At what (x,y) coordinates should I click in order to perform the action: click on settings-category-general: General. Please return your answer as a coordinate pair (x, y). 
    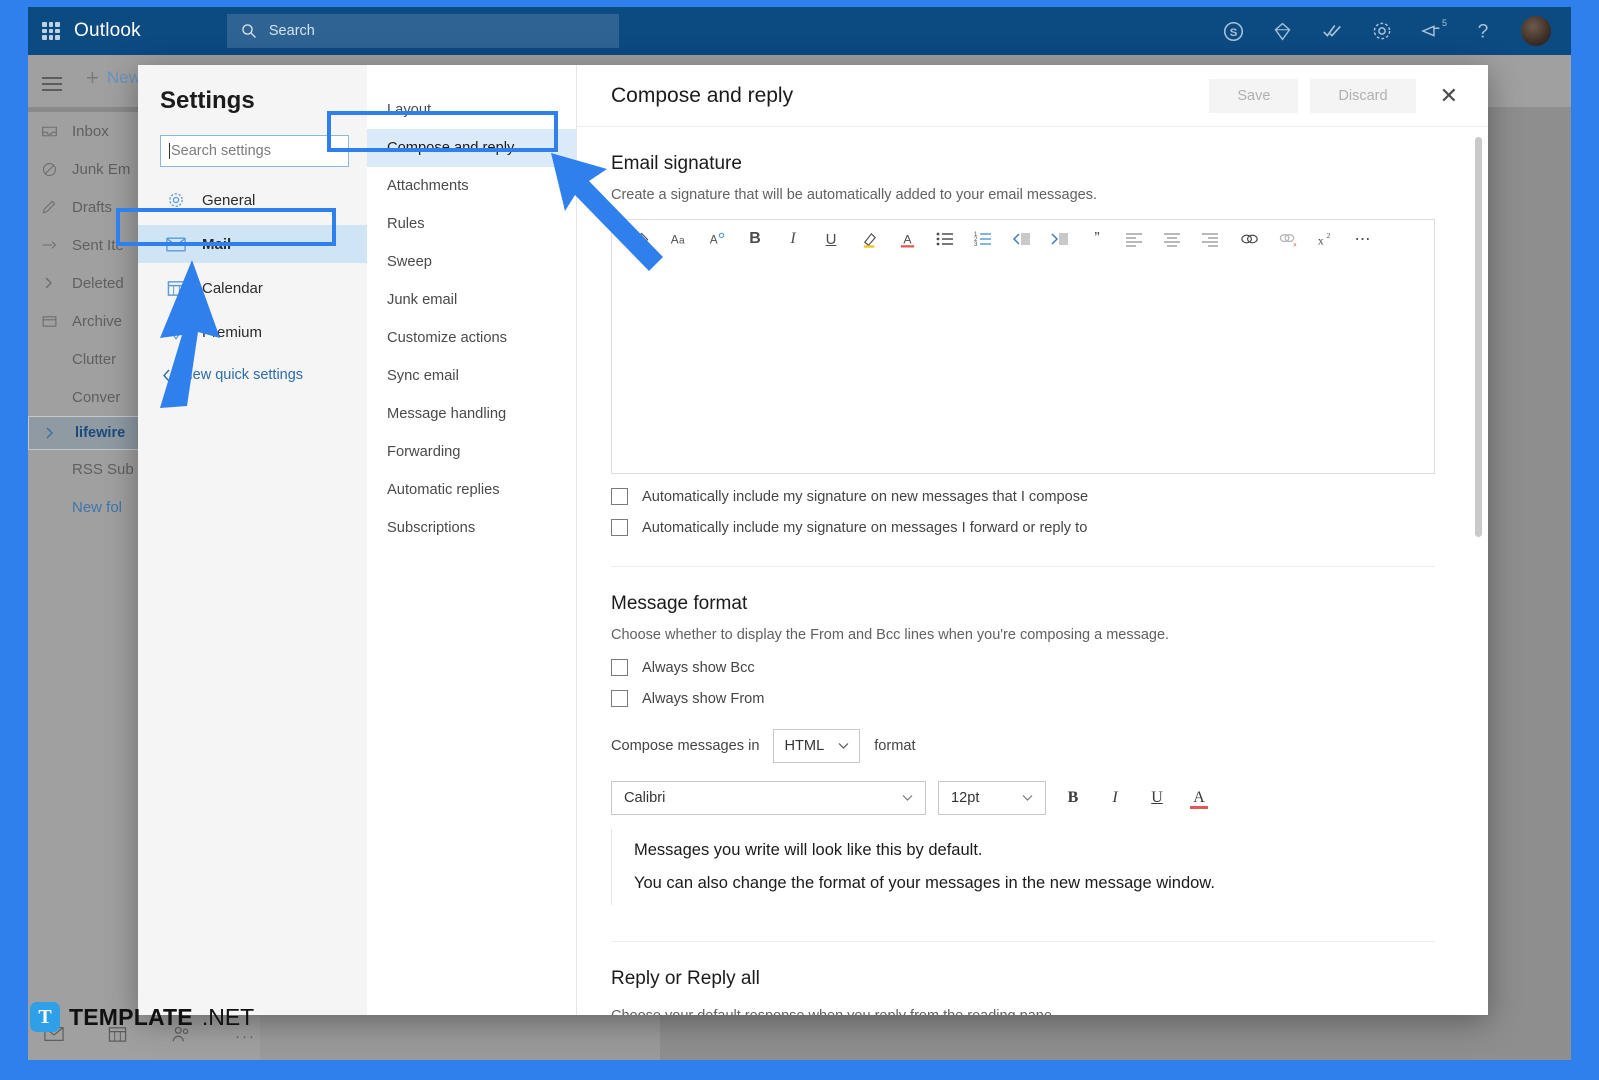
    Looking at the image, I should click on (254, 200).